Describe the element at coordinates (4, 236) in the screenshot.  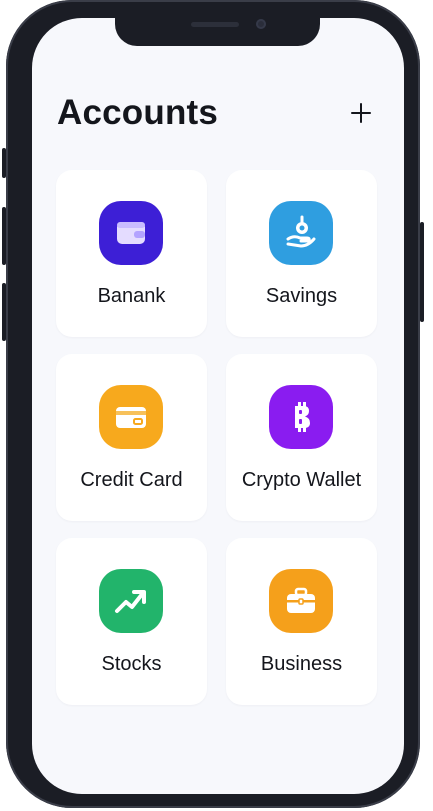
I see `volume-up-button` at that location.